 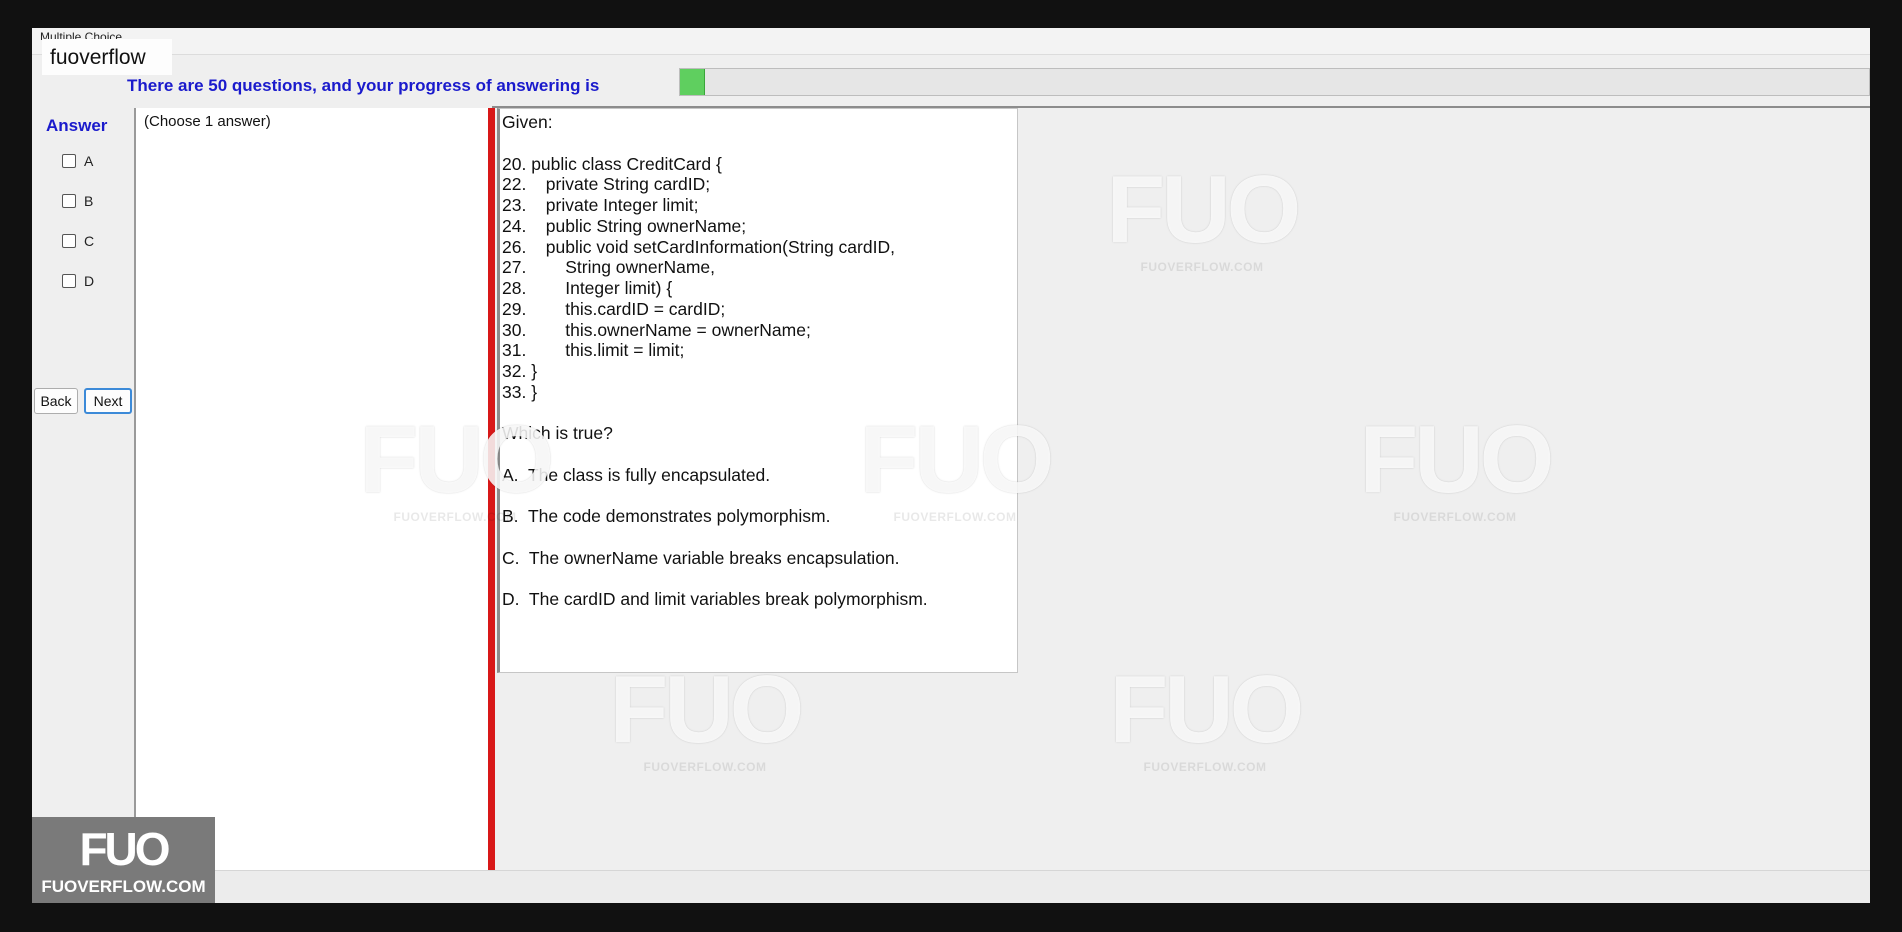 I want to click on checkbox-a, so click(x=69, y=161).